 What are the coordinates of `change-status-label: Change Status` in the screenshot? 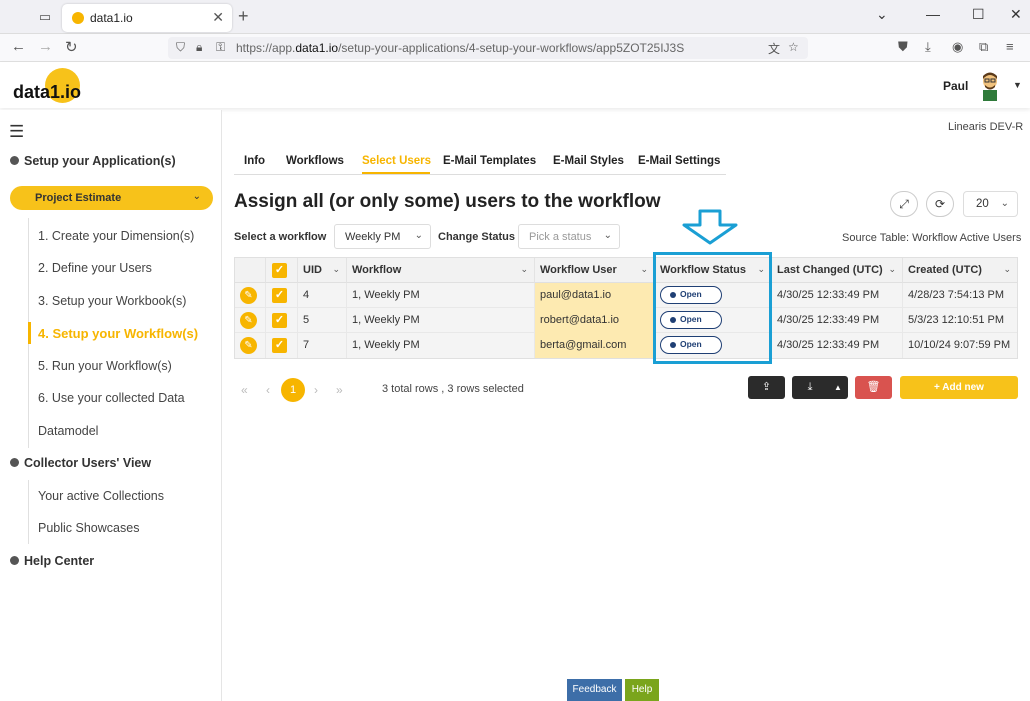 It's located at (477, 237).